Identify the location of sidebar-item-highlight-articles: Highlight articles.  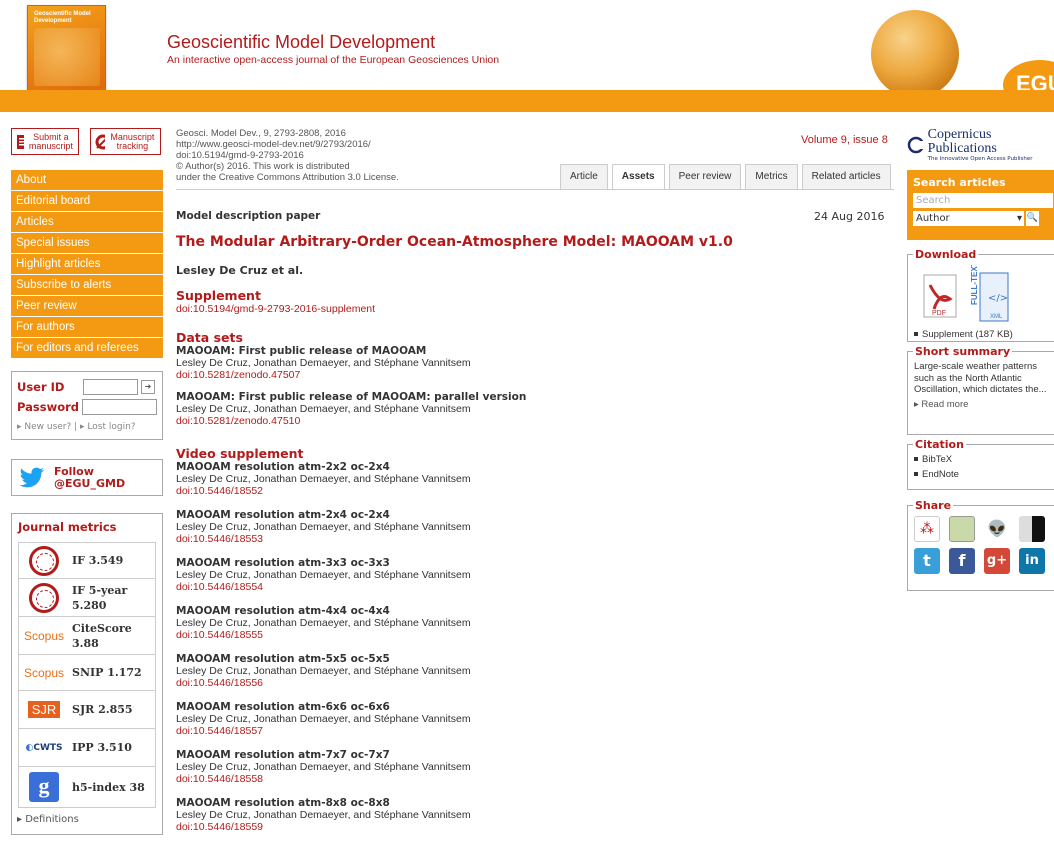
(87, 264).